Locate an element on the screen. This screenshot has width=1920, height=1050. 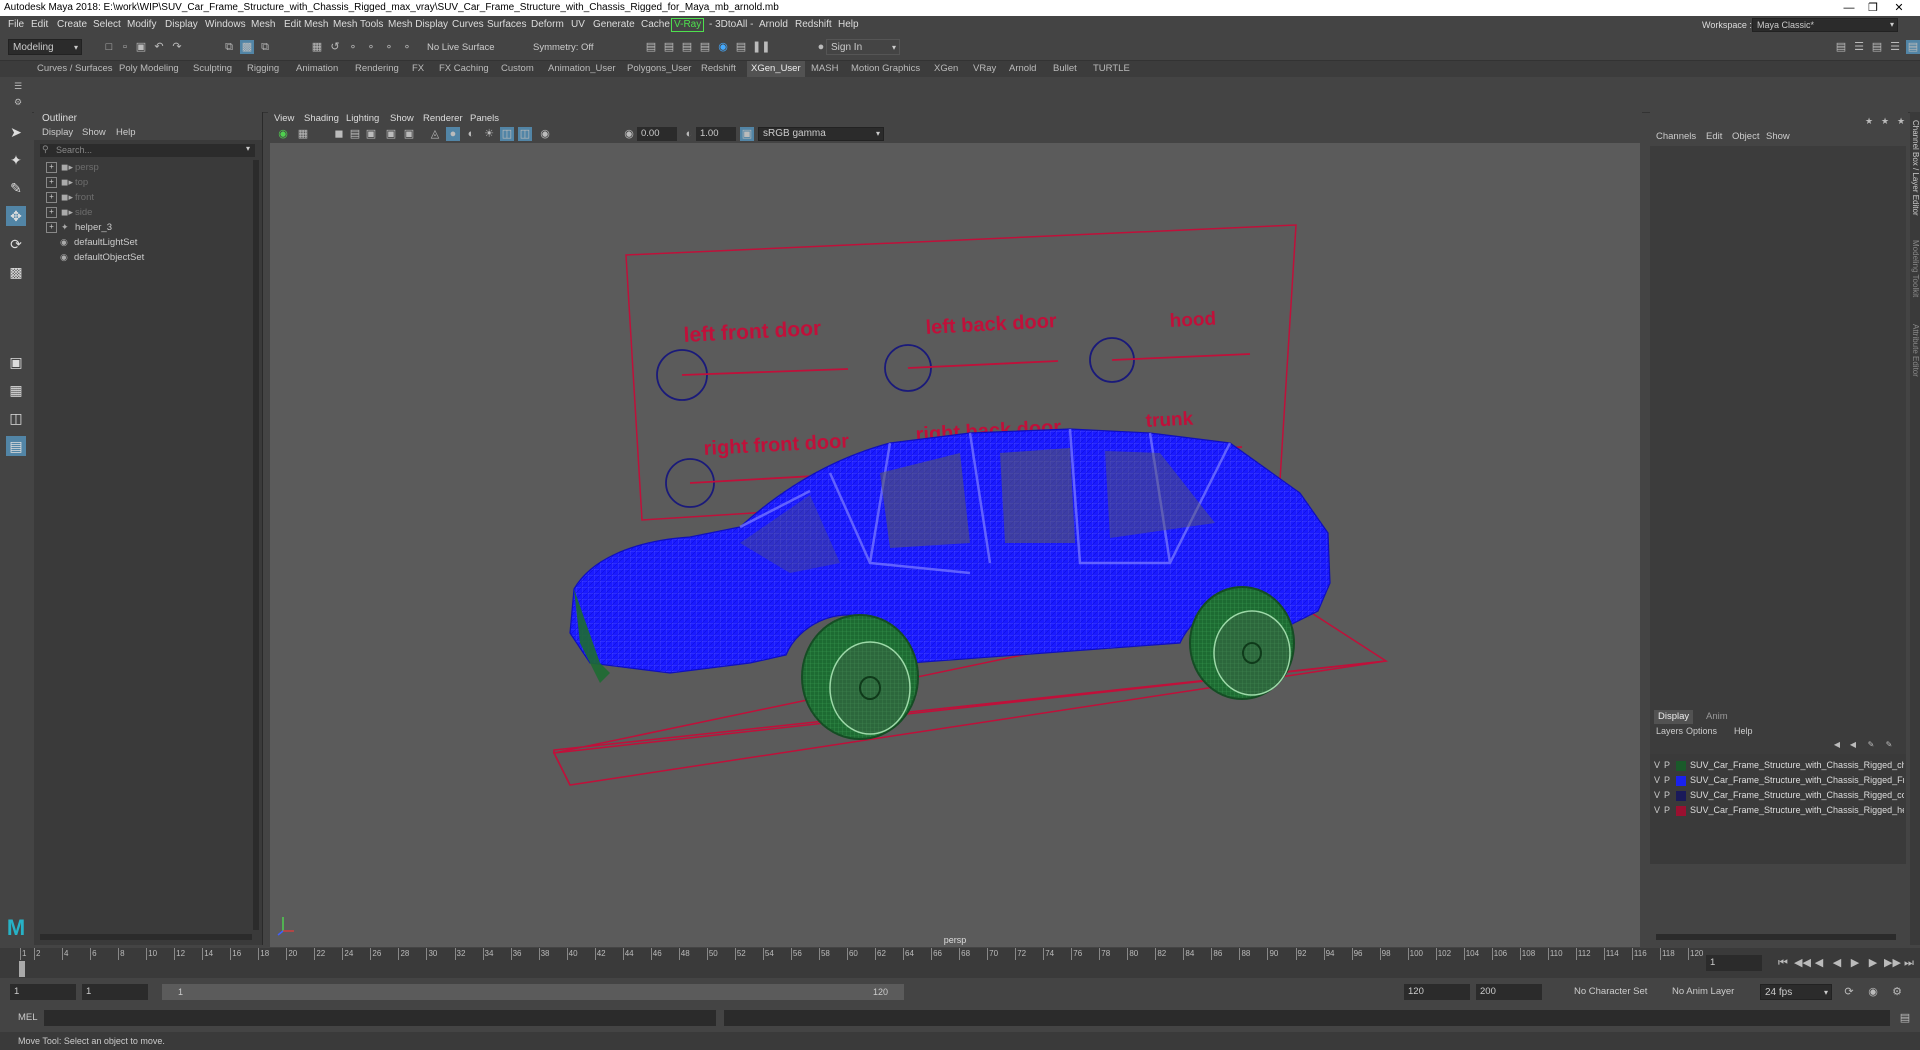
layer-menu-options: Options is located at coordinates (1701, 731).